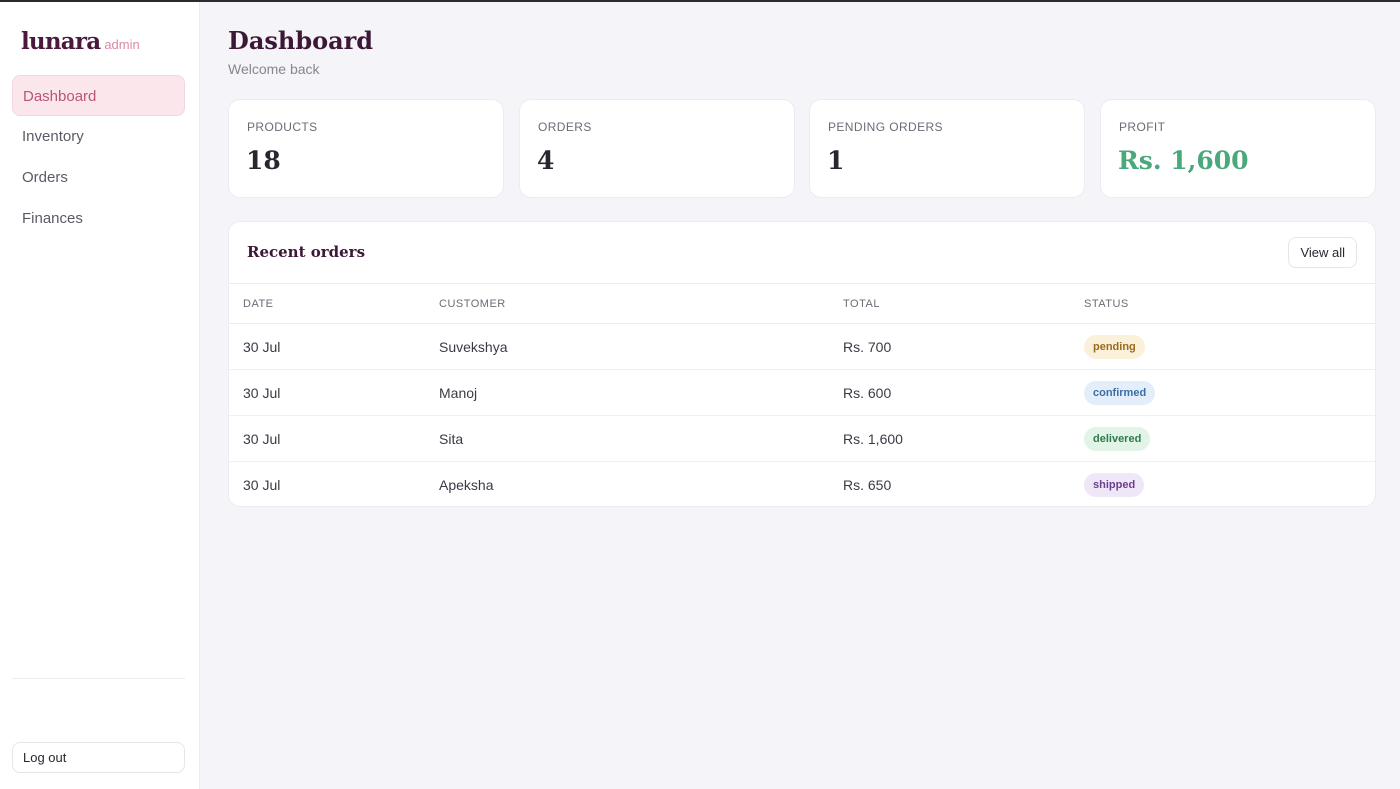  Describe the element at coordinates (867, 393) in the screenshot. I see `cell-total: Rs. 600` at that location.